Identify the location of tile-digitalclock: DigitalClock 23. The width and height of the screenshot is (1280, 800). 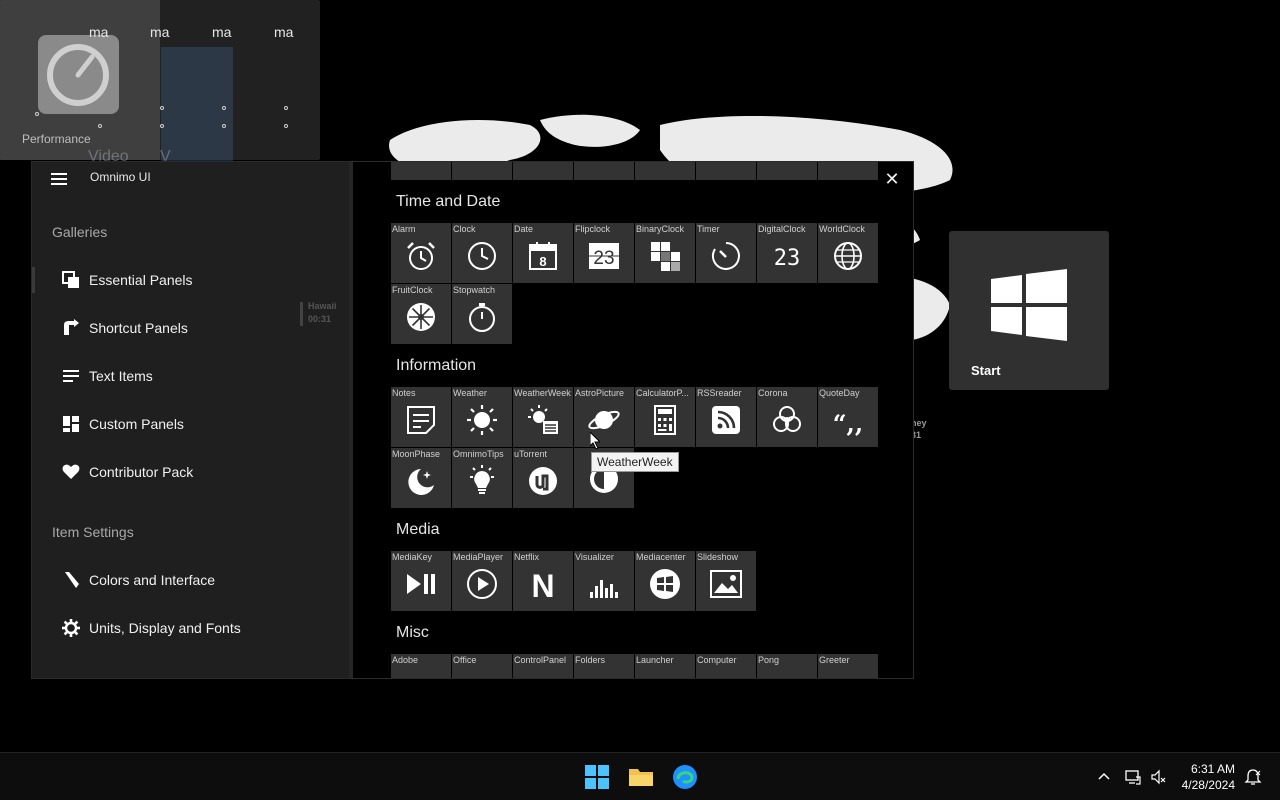
(787, 253).